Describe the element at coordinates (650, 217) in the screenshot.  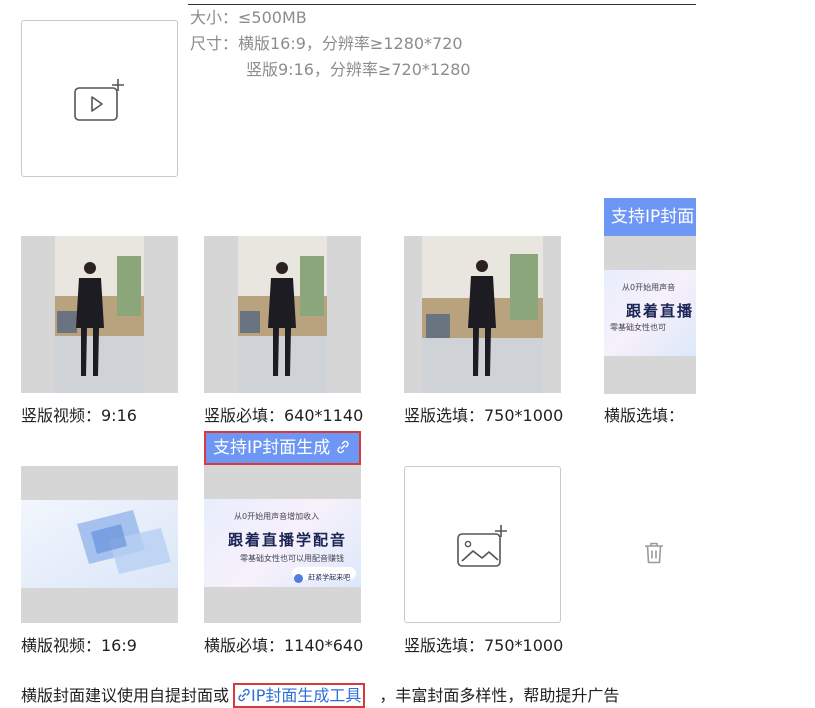
I see `ip-cover-badge: 支持IP封面` at that location.